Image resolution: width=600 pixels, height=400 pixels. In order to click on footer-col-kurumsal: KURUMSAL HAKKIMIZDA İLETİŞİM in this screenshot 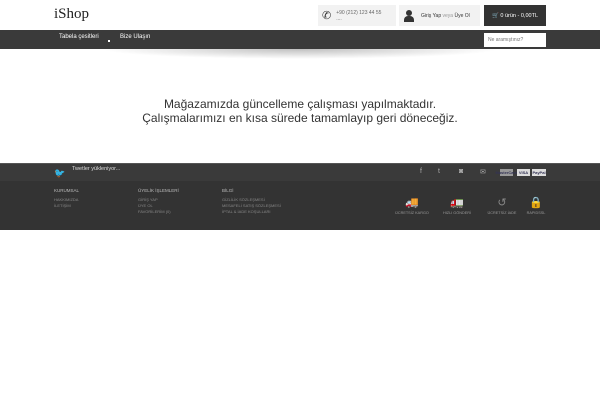, I will do `click(66, 198)`.